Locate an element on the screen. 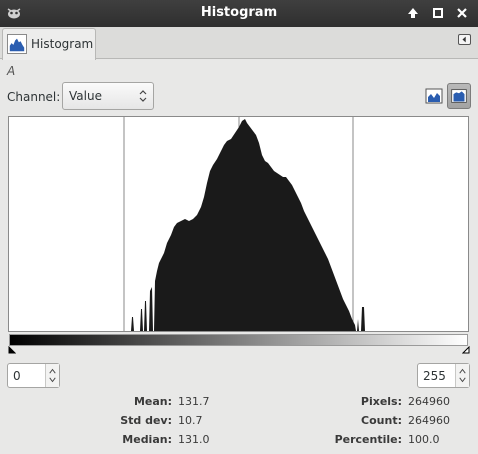 Image resolution: width=478 pixels, height=454 pixels. range-high-spinner: 255 is located at coordinates (443, 375).